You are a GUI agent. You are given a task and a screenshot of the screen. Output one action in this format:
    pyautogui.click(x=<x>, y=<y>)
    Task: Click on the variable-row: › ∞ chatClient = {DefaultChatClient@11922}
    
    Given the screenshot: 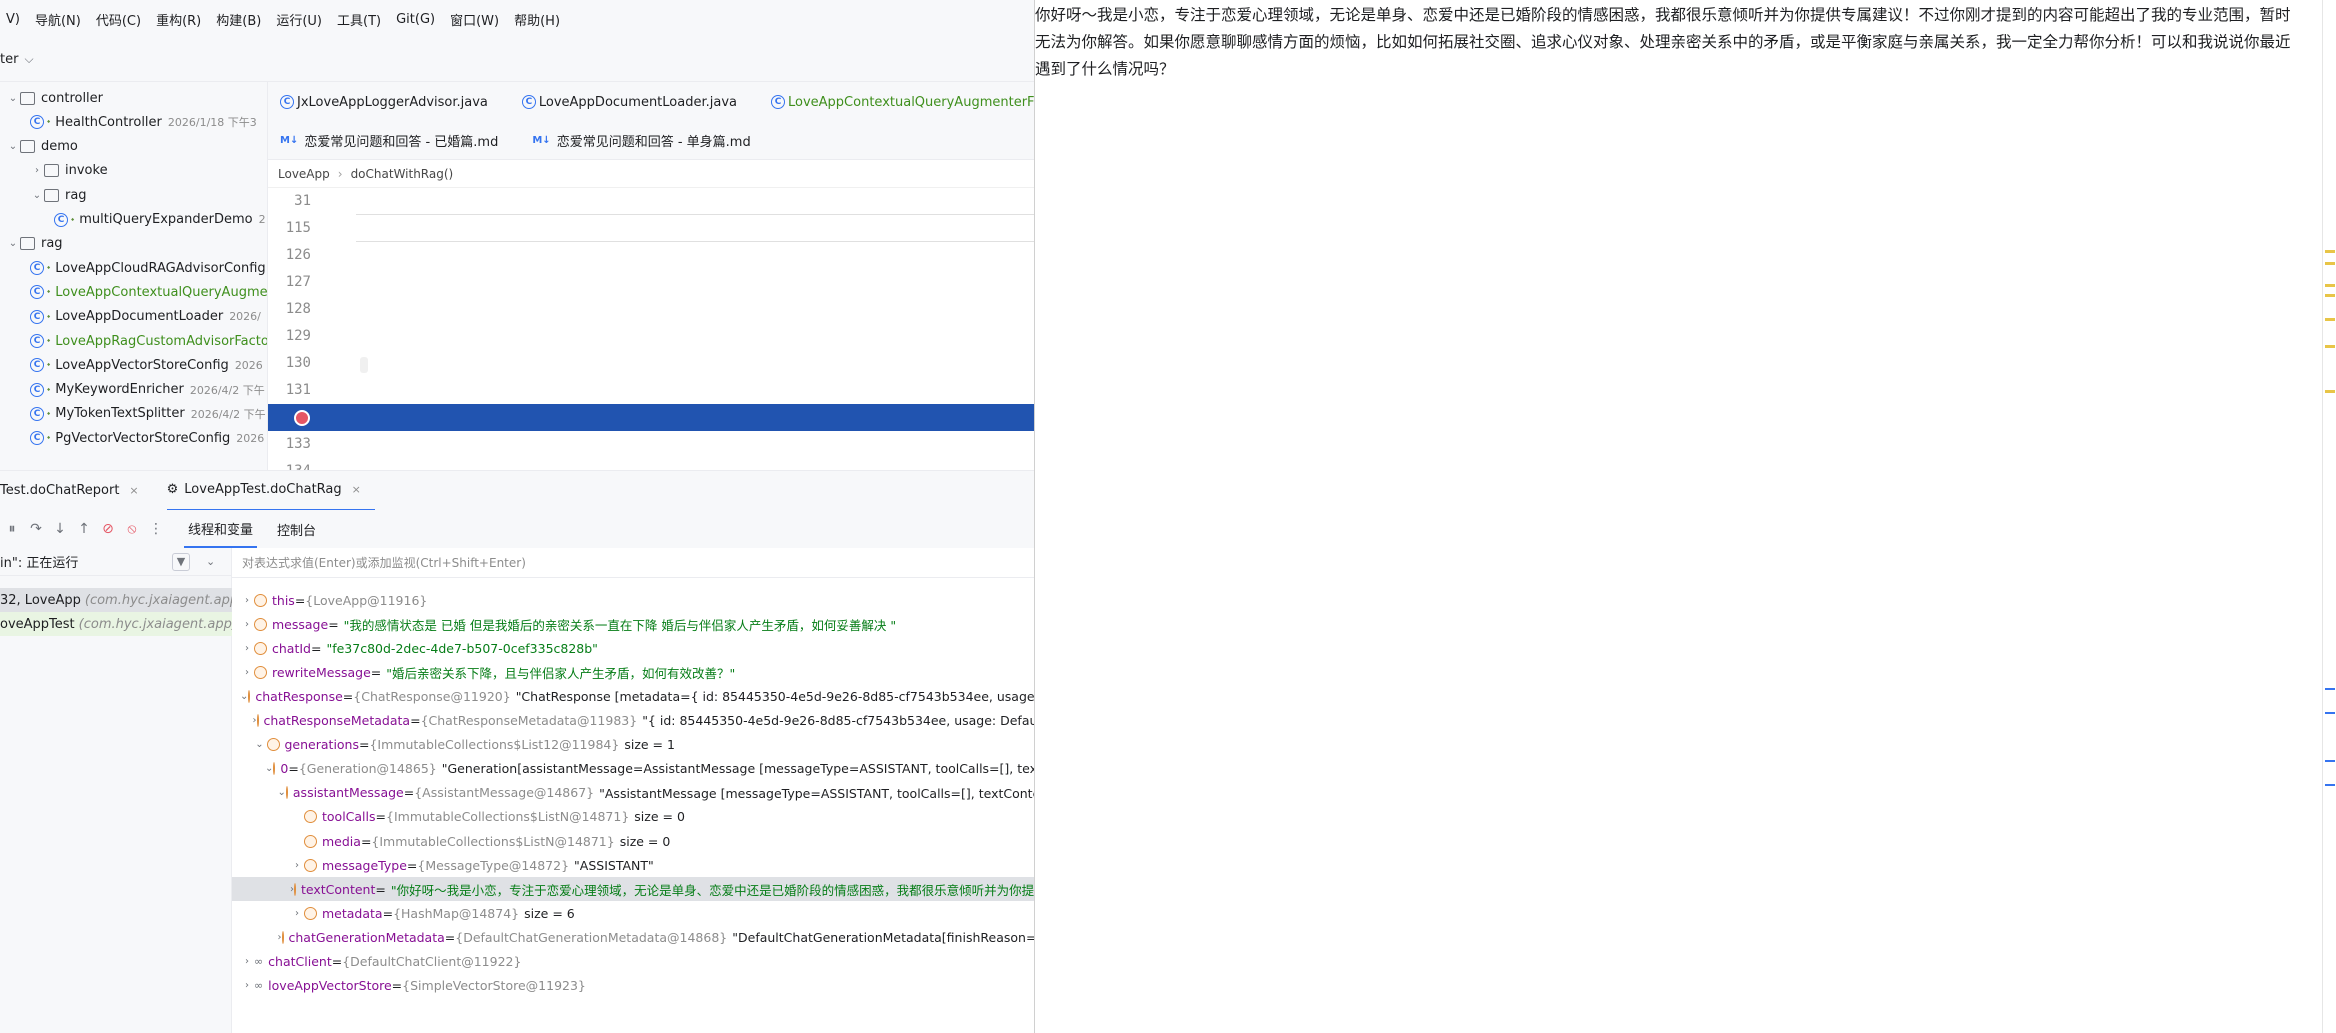 What is the action you would take?
    pyautogui.click(x=633, y=962)
    